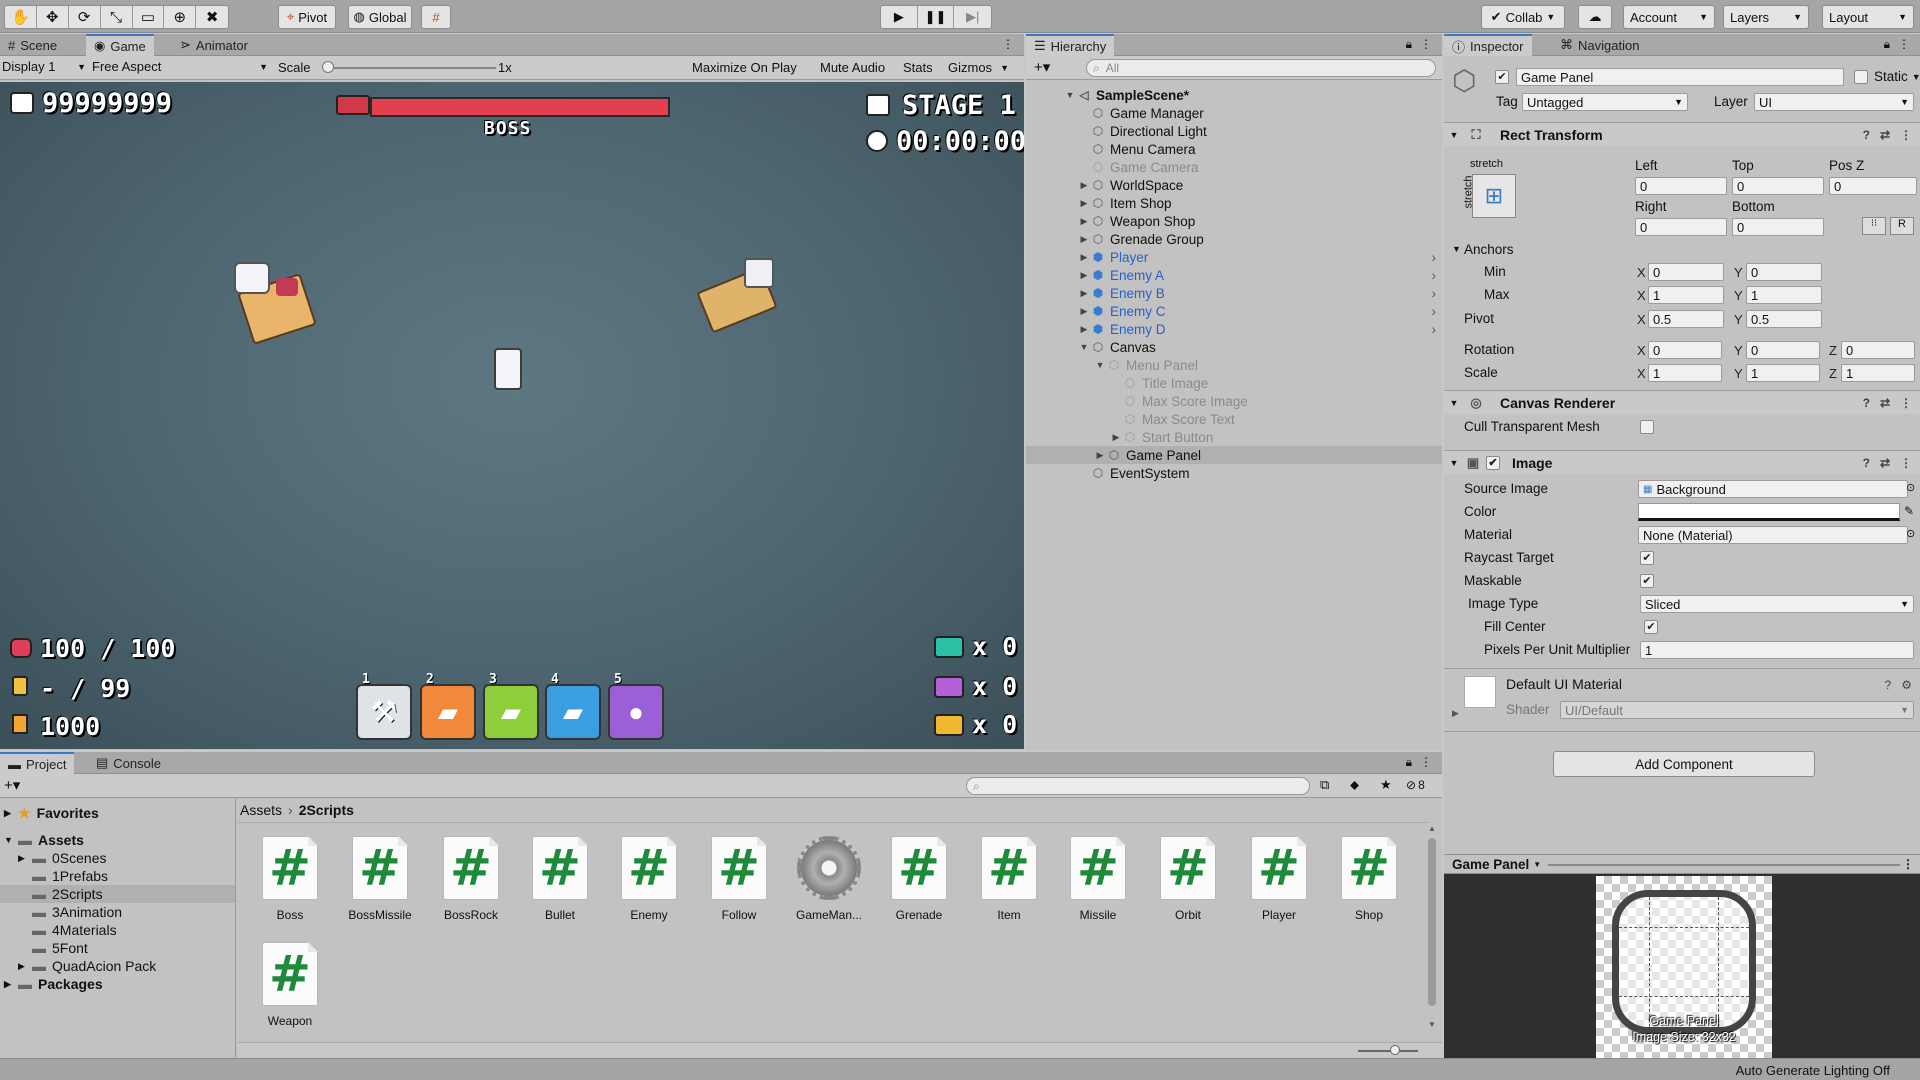 This screenshot has height=1080, width=1920. What do you see at coordinates (1188, 886) in the screenshot?
I see `script-asset-orbit: # Orbit` at bounding box center [1188, 886].